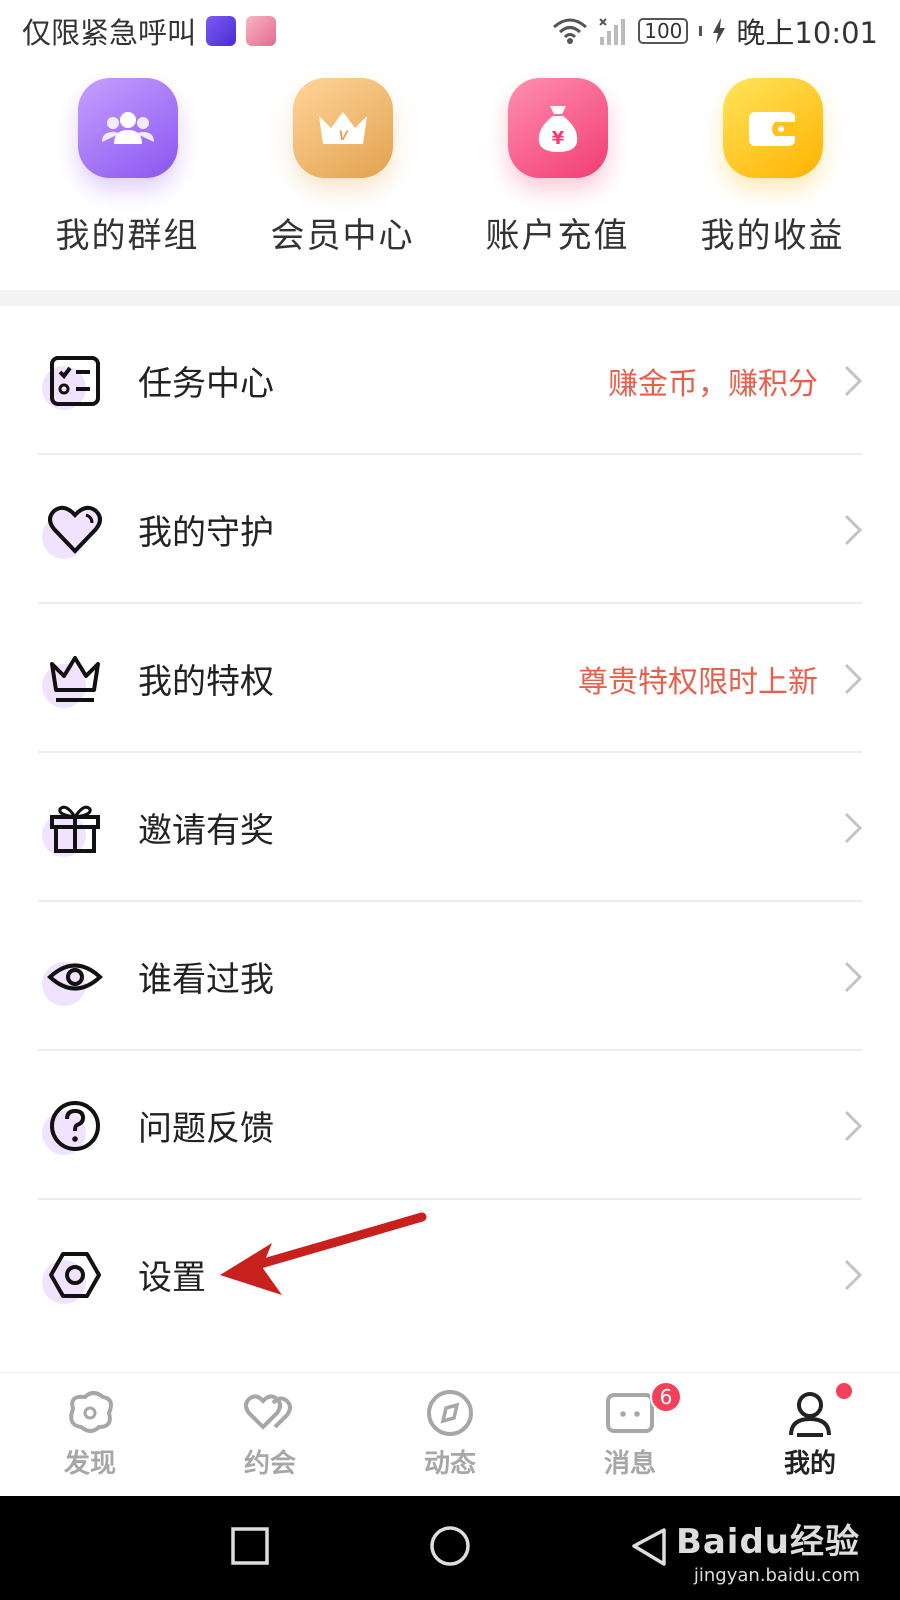  I want to click on recent-apps-button, so click(250, 1546).